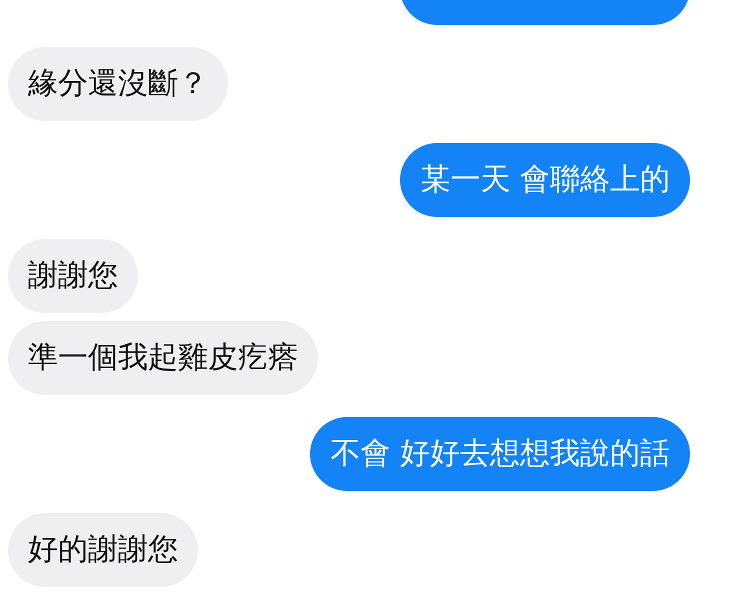  What do you see at coordinates (73, 276) in the screenshot?
I see `message-bubble: 謝謝您` at bounding box center [73, 276].